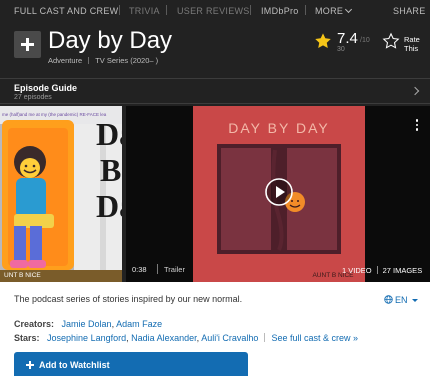 The width and height of the screenshot is (430, 376). Describe the element at coordinates (409, 11) in the screenshot. I see `share-button: SHARE` at that location.